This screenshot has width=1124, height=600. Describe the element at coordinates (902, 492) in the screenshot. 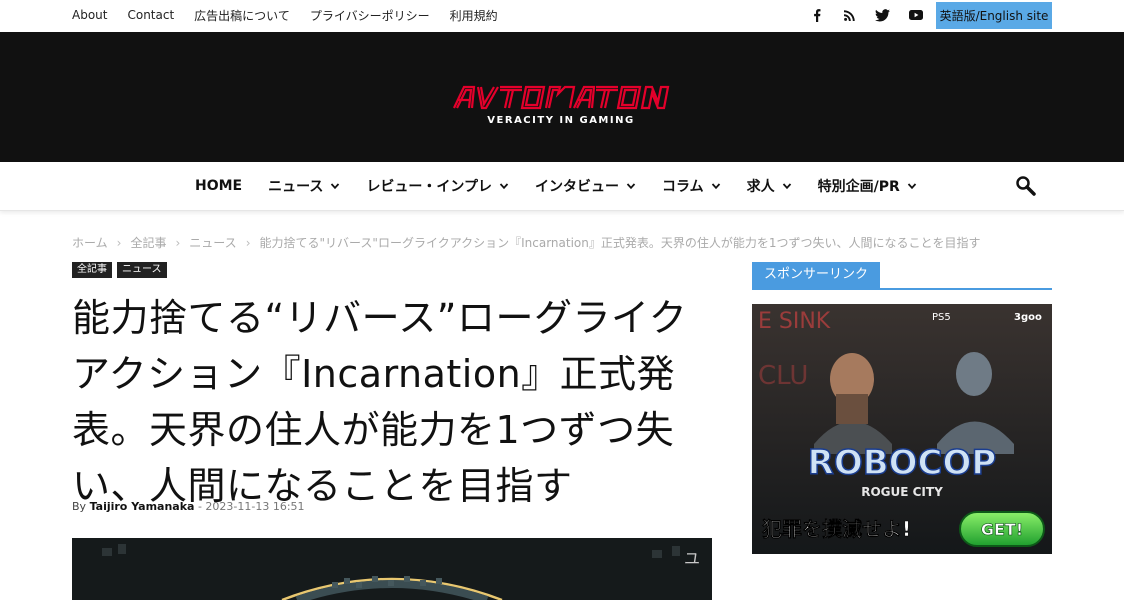

I see `ad-game-subtitle: ROGUE CITY` at that location.